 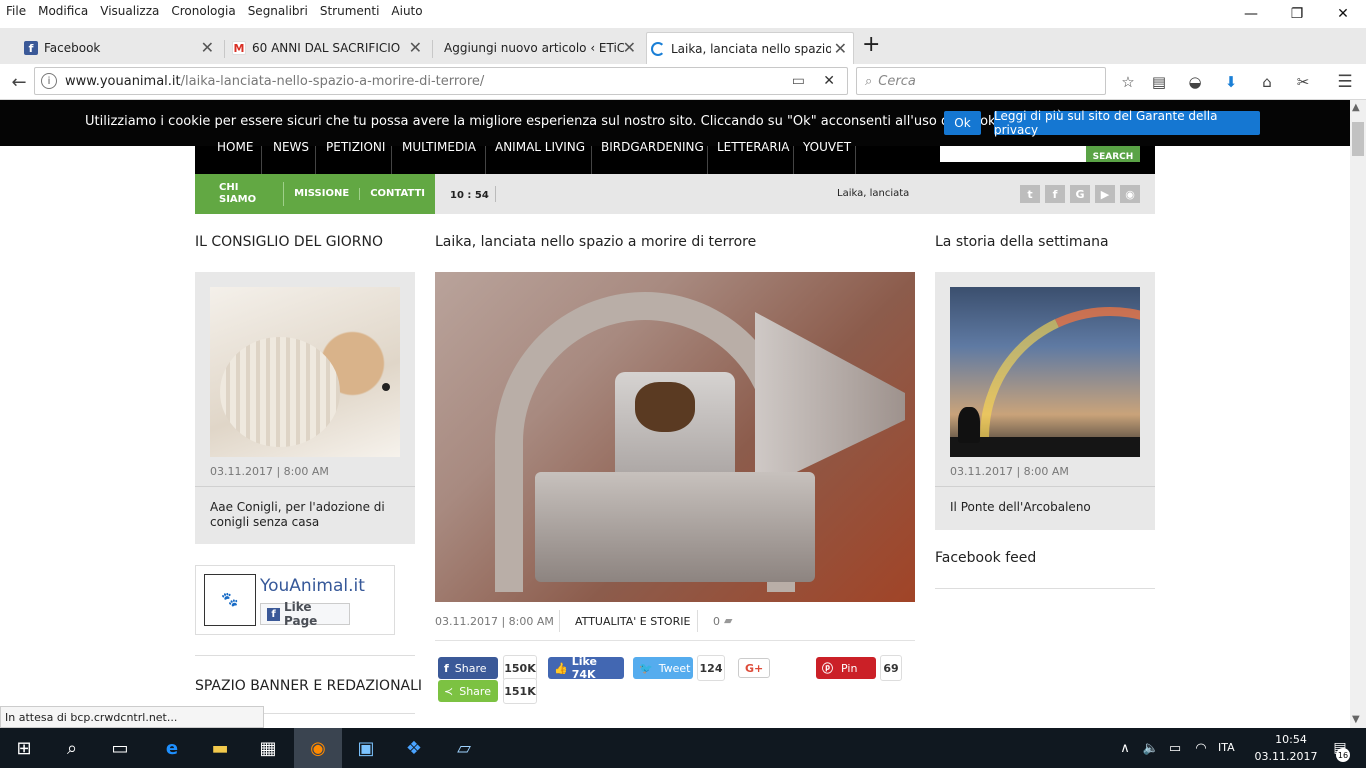 What do you see at coordinates (540, 147) in the screenshot?
I see `nav-animal-living: ANIMAL LIVING` at bounding box center [540, 147].